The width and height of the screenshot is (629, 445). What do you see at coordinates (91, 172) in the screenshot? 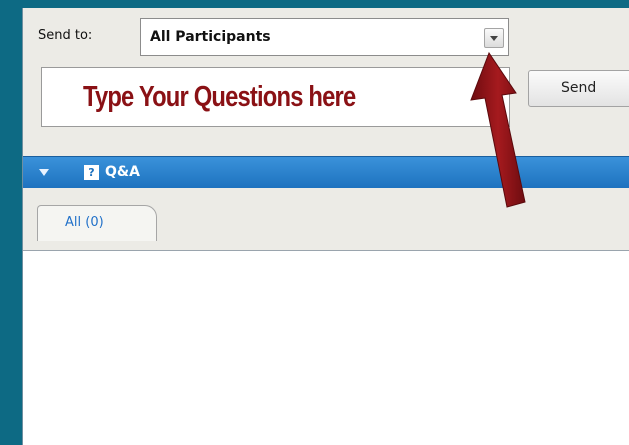
I see `help-question-icon: ?` at bounding box center [91, 172].